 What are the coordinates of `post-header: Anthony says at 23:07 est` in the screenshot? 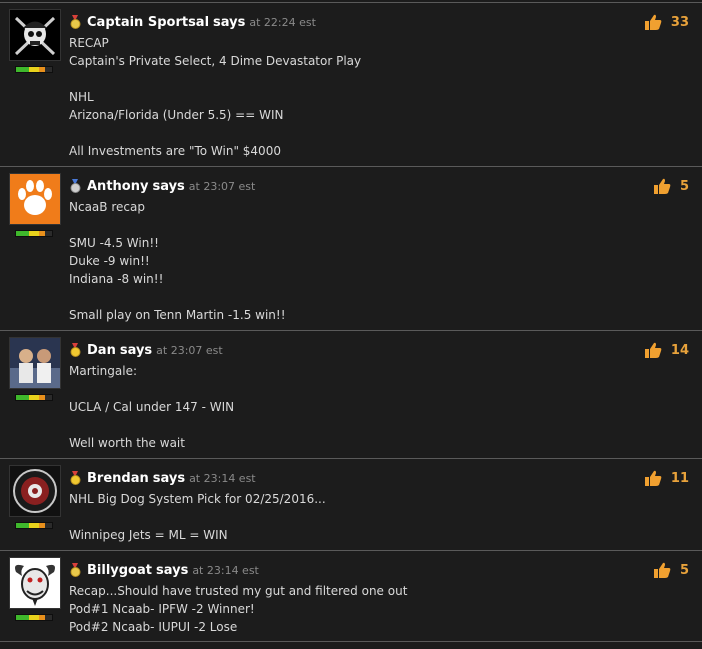 It's located at (162, 186).